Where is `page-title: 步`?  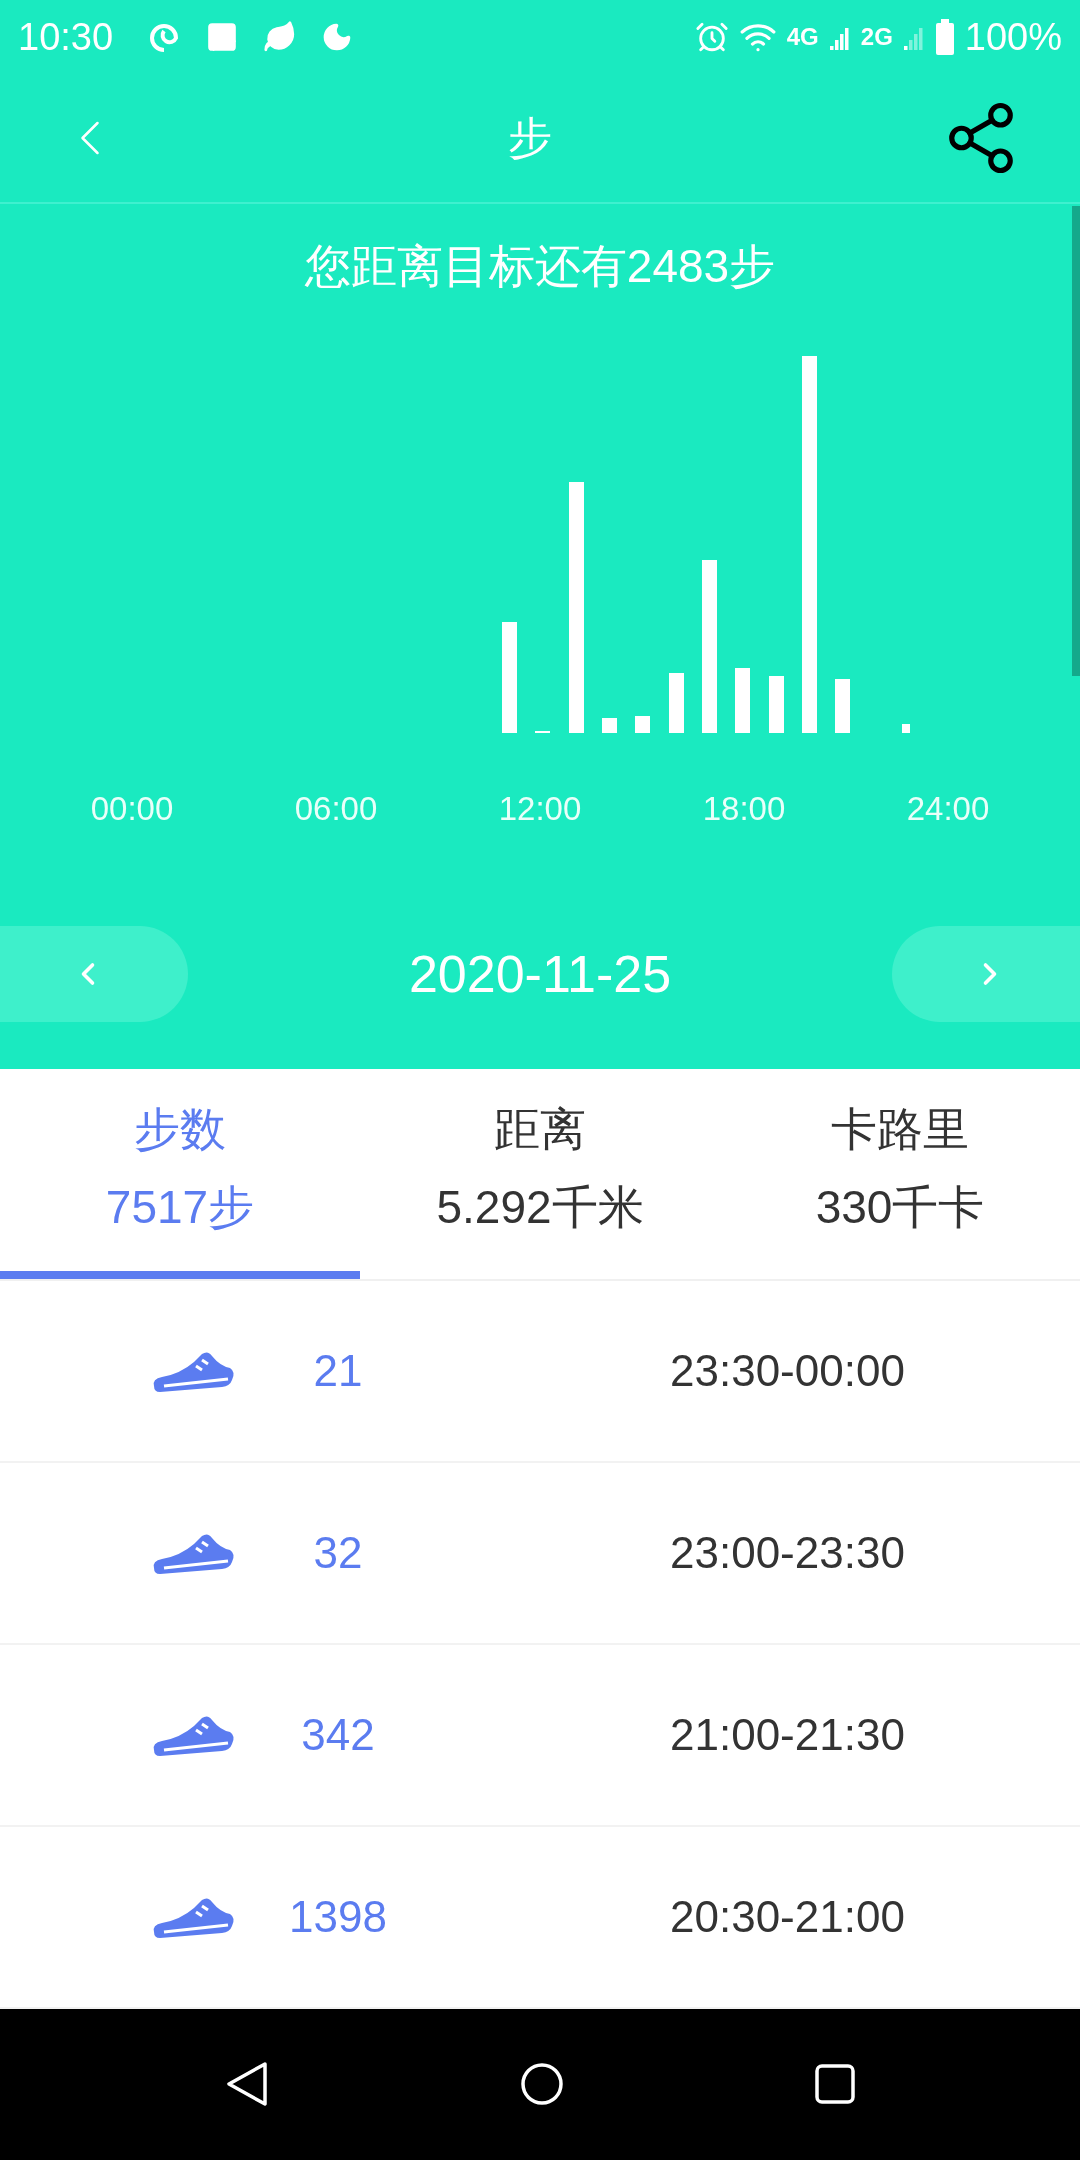 page-title: 步 is located at coordinates (530, 138).